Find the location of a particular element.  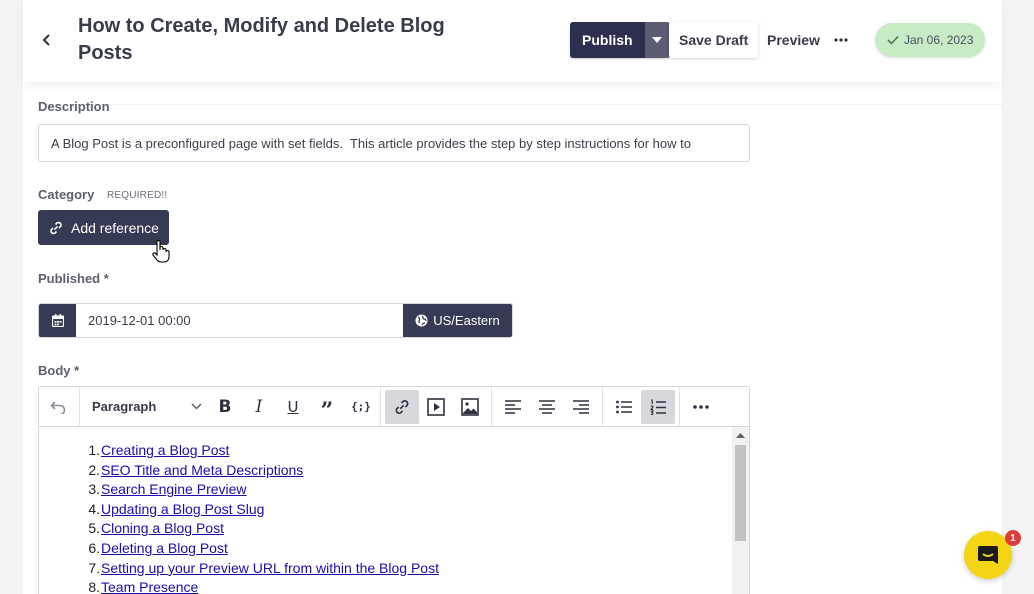

italic-button: I is located at coordinates (259, 407).